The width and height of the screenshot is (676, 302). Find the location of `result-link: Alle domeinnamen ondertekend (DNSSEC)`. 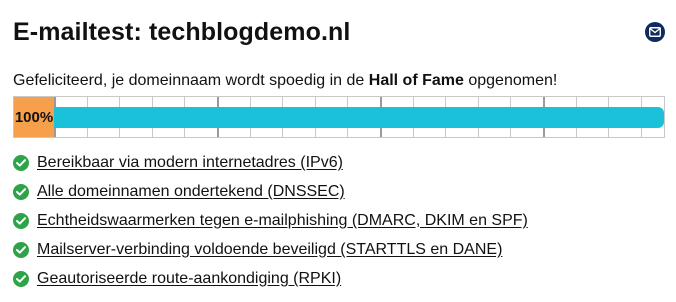

result-link: Alle domeinnamen ondertekend (DNSSEC) is located at coordinates (191, 192).